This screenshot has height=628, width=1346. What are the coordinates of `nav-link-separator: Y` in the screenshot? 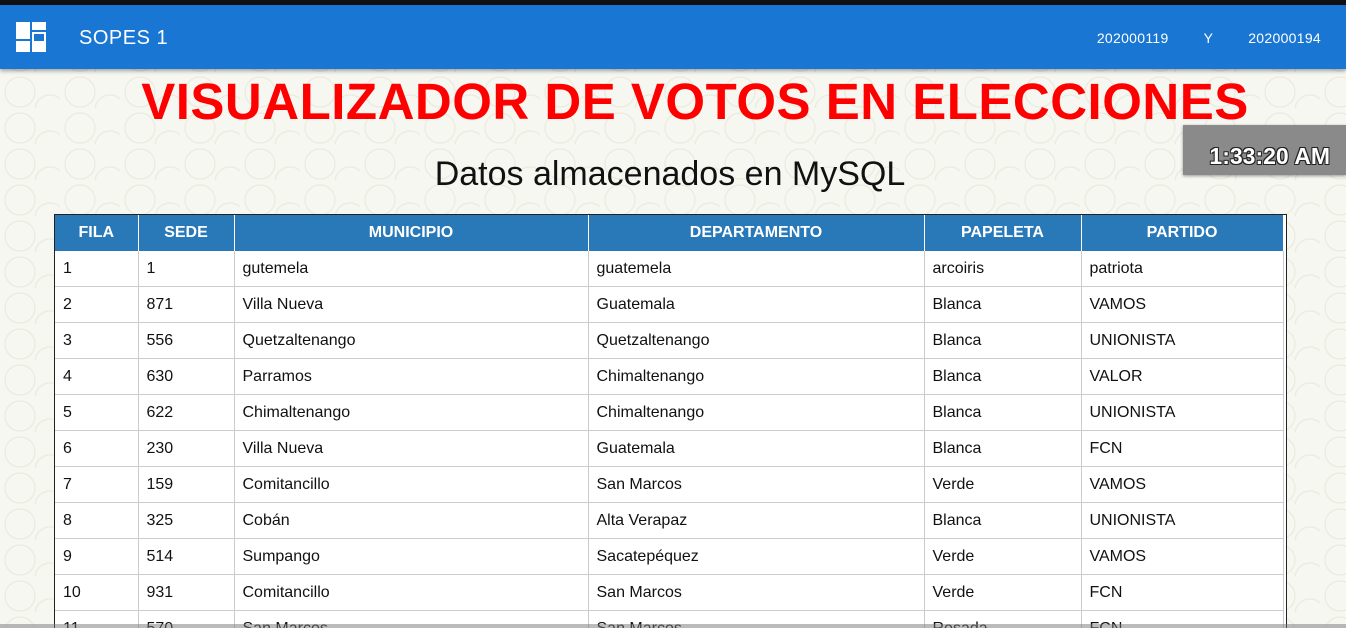 It's located at (1209, 38).